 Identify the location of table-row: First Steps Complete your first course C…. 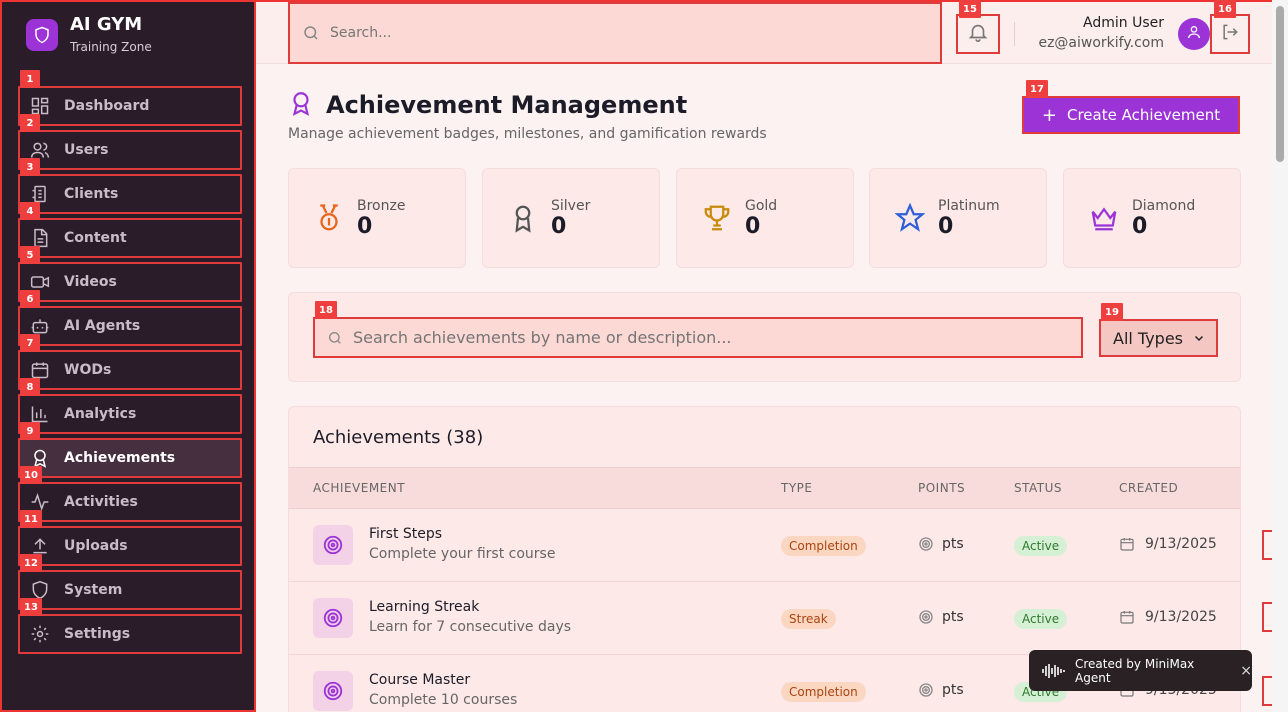
(764, 545).